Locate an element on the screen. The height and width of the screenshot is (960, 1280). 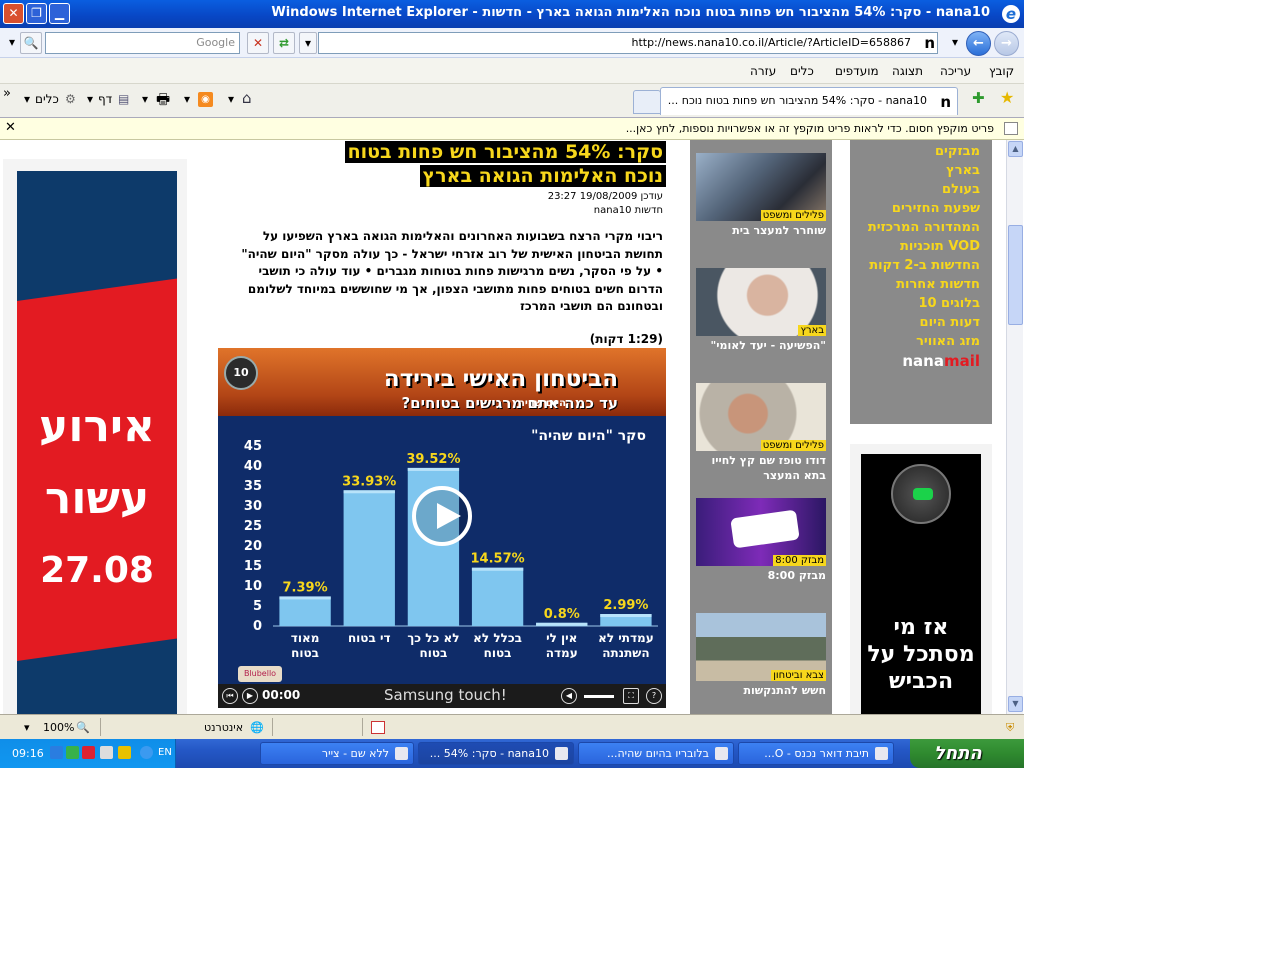
related-item: בארץ "הפשיעה - יעד לאומי" is located at coordinates (761, 310).